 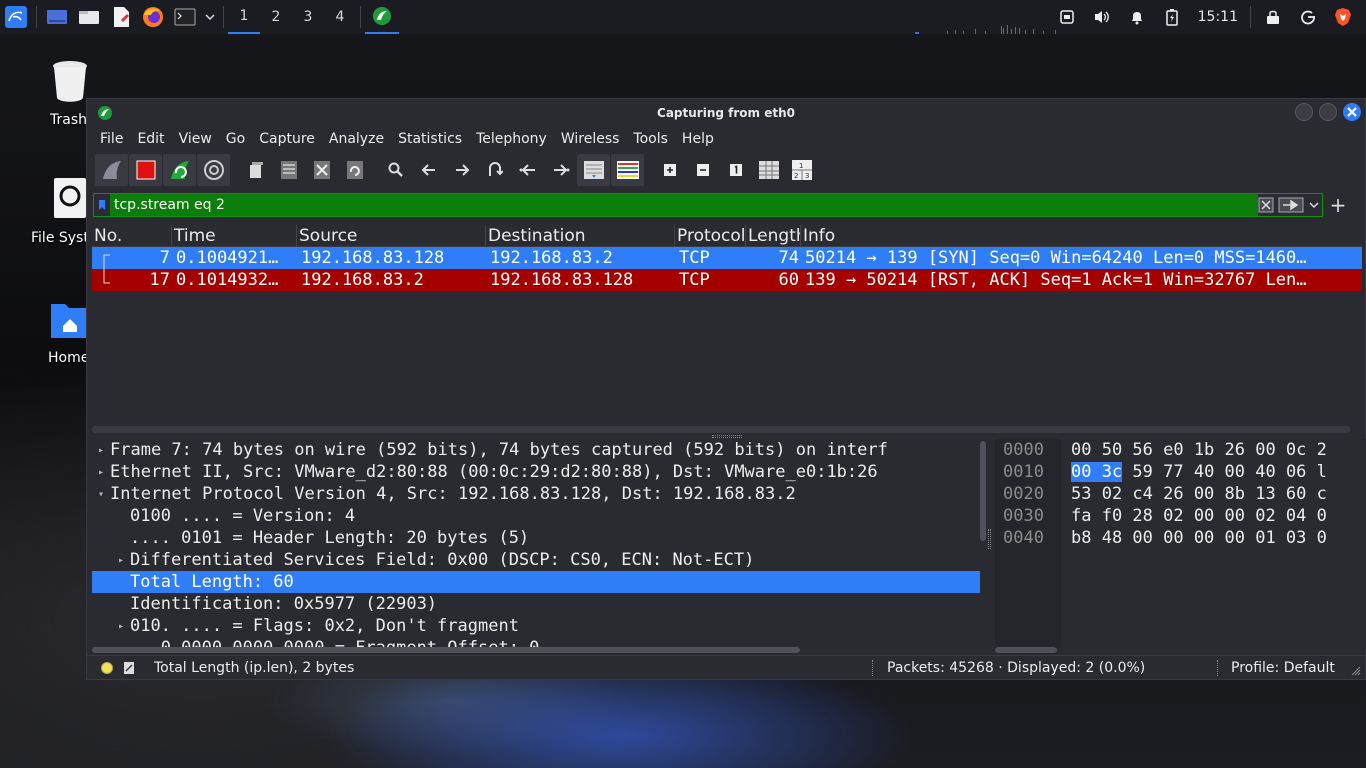 What do you see at coordinates (101, 494) in the screenshot?
I see `collapse-arrow-icon: ▾` at bounding box center [101, 494].